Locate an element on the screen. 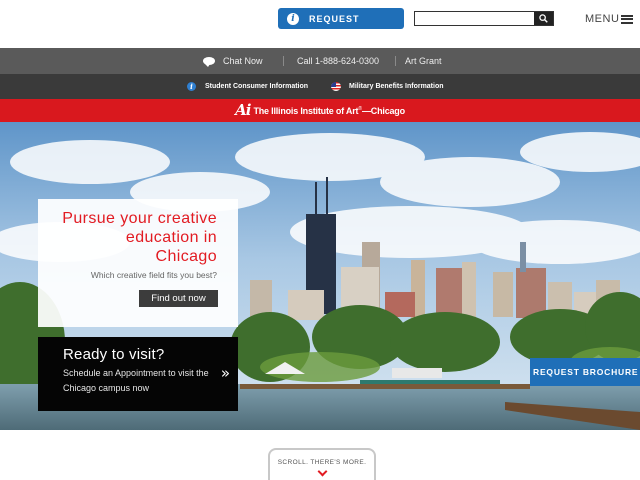  double-chevron-right-icon: » is located at coordinates (225, 373).